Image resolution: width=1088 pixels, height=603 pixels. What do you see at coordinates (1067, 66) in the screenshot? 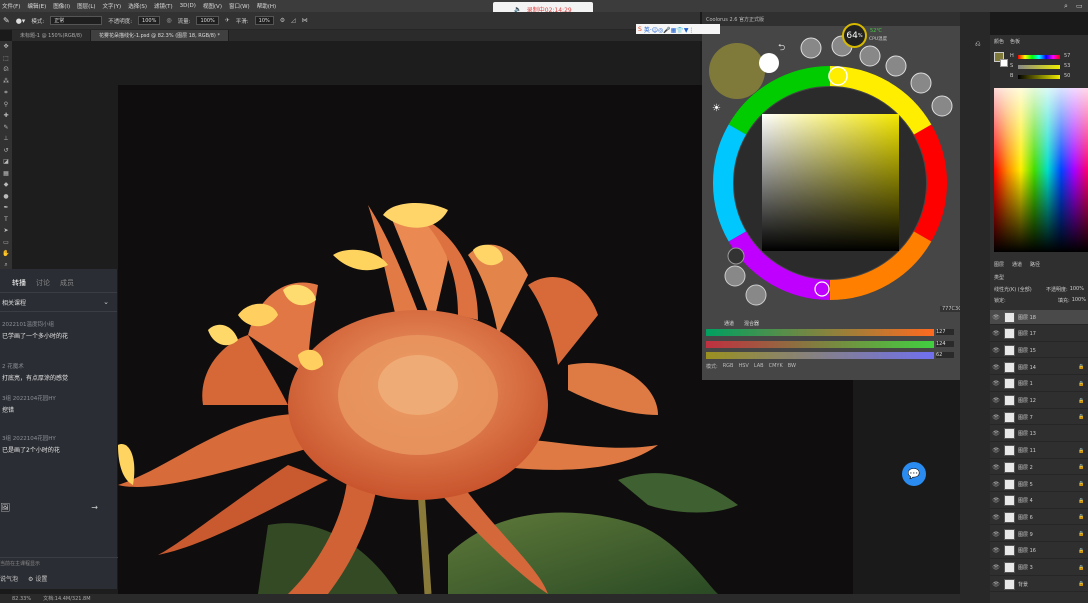
I see `s-value: 53` at bounding box center [1067, 66].